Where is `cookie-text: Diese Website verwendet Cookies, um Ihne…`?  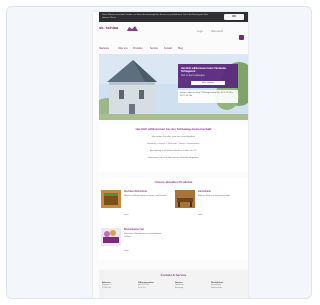
cookie-text: Diese Website verwendet Cookies, um Ihne… is located at coordinates (155, 16).